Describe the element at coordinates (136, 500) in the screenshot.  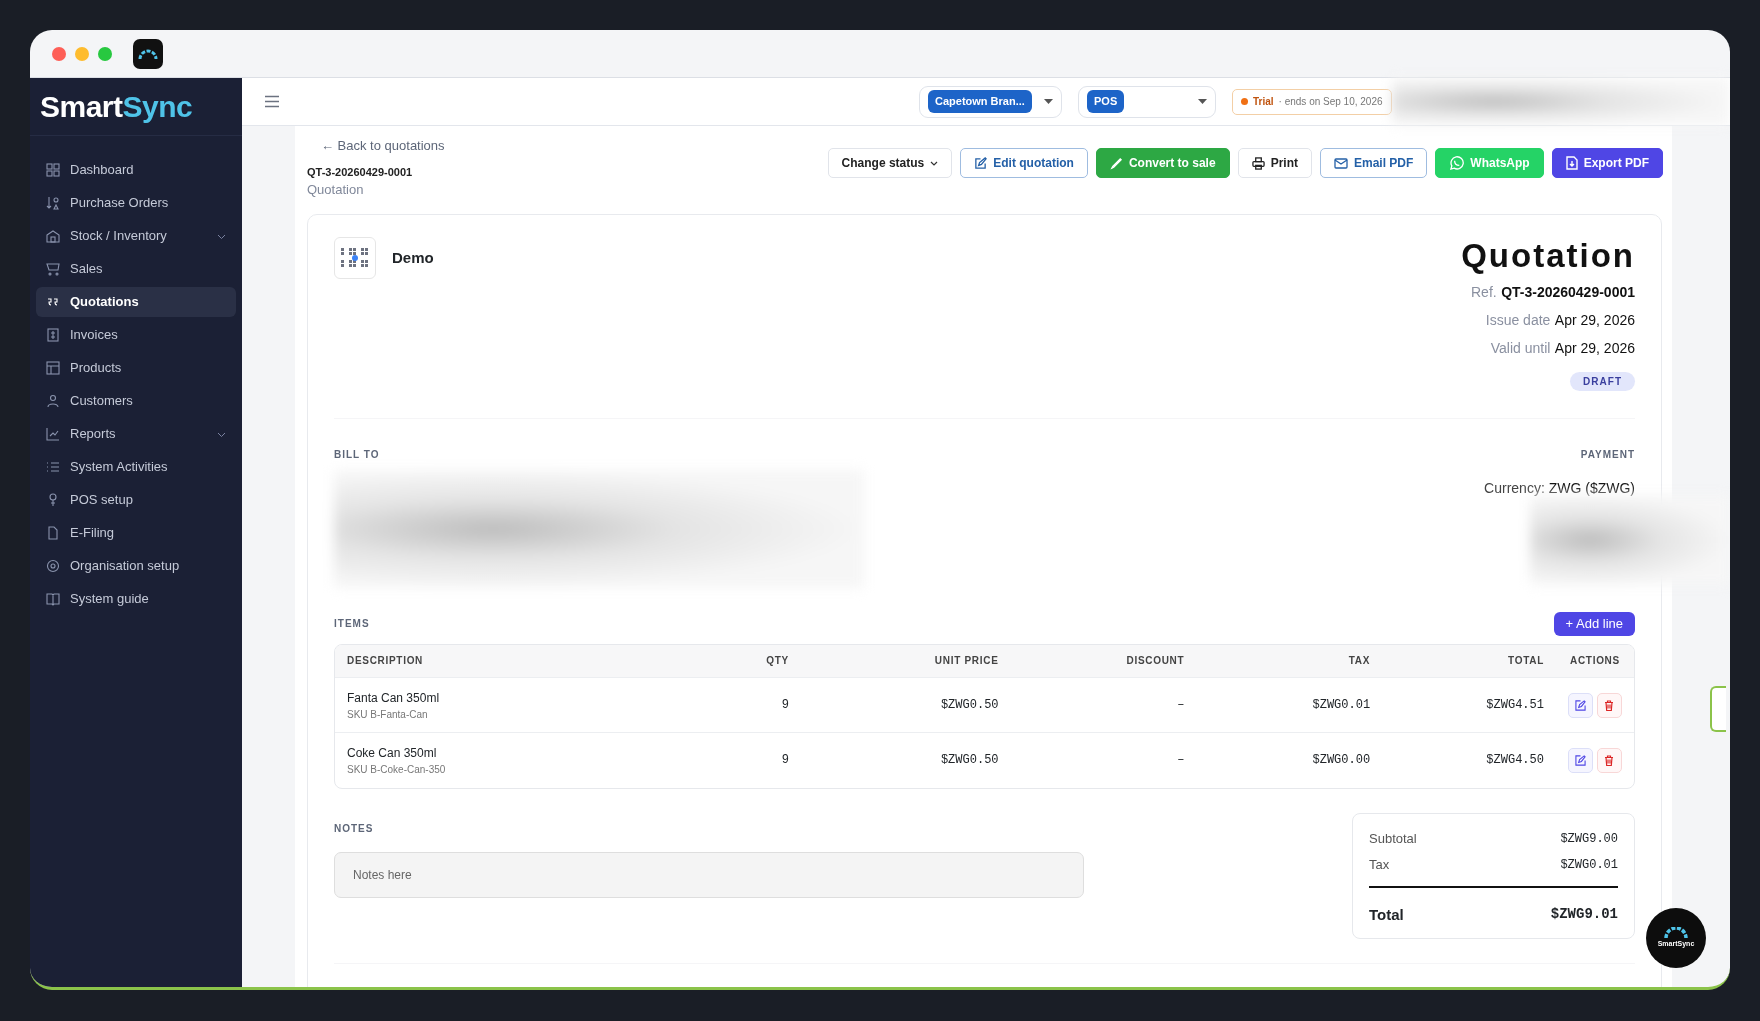
I see `sidebar-item: POS setup` at that location.